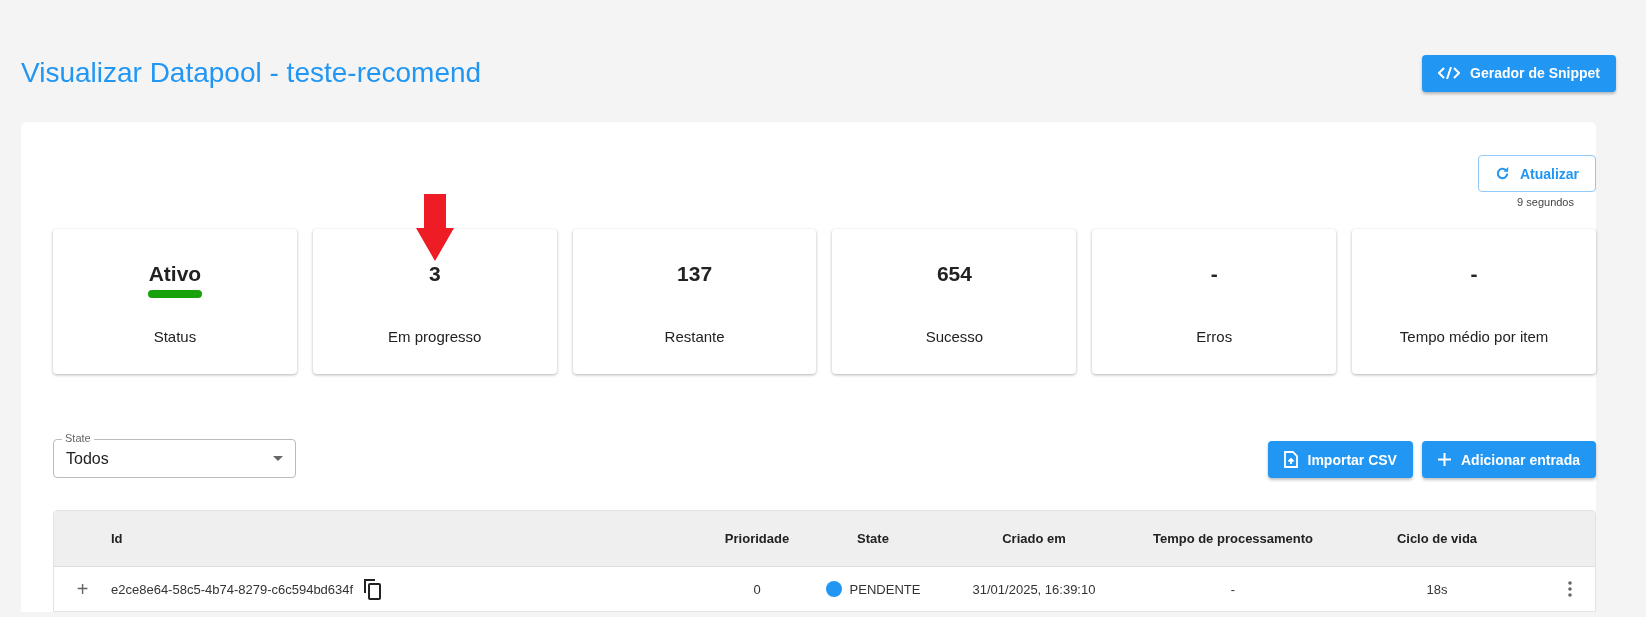 This screenshot has width=1646, height=617. I want to click on dropdown-icon, so click(278, 458).